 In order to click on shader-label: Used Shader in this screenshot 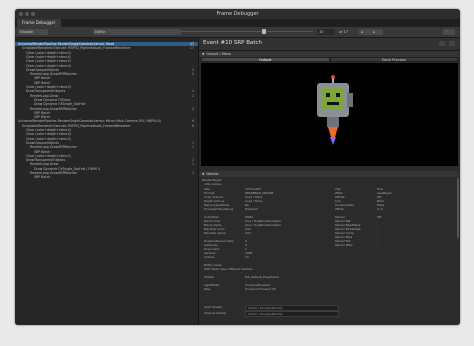, I will do `click(213, 307)`.